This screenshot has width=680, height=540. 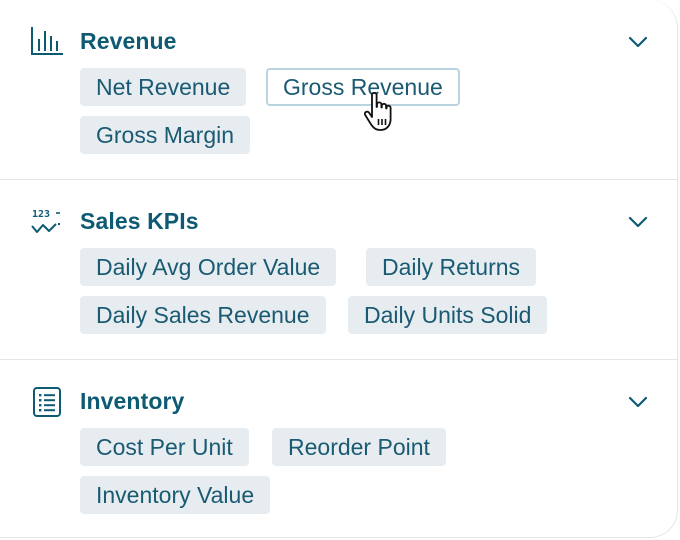 I want to click on svg-text: 123, so click(x=41, y=214).